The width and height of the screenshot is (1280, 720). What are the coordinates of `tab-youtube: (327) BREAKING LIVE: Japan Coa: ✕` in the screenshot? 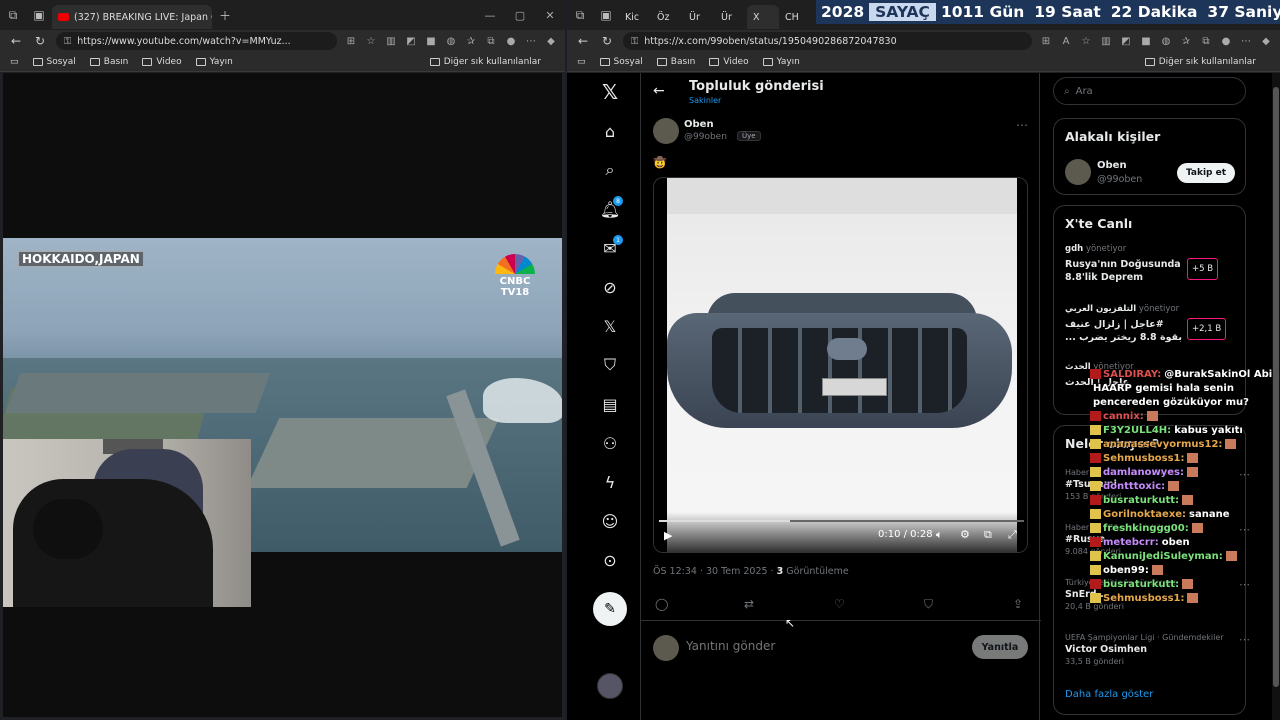 It's located at (132, 17).